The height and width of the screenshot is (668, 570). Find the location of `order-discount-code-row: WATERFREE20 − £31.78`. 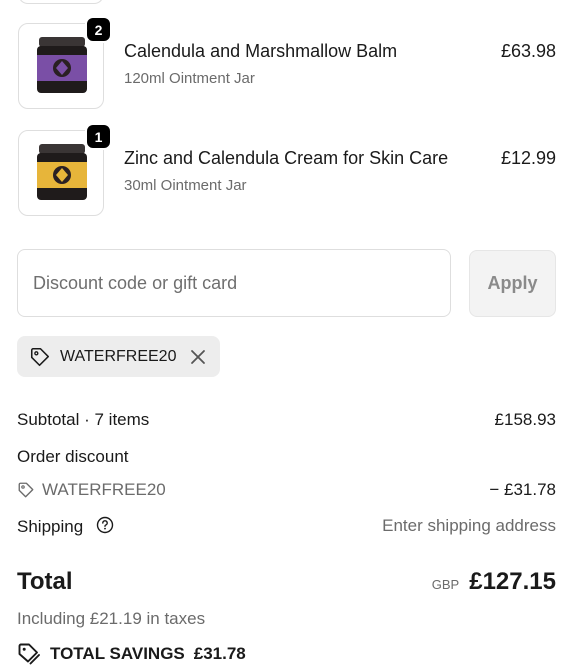

order-discount-code-row: WATERFREE20 − £31.78 is located at coordinates (286, 492).